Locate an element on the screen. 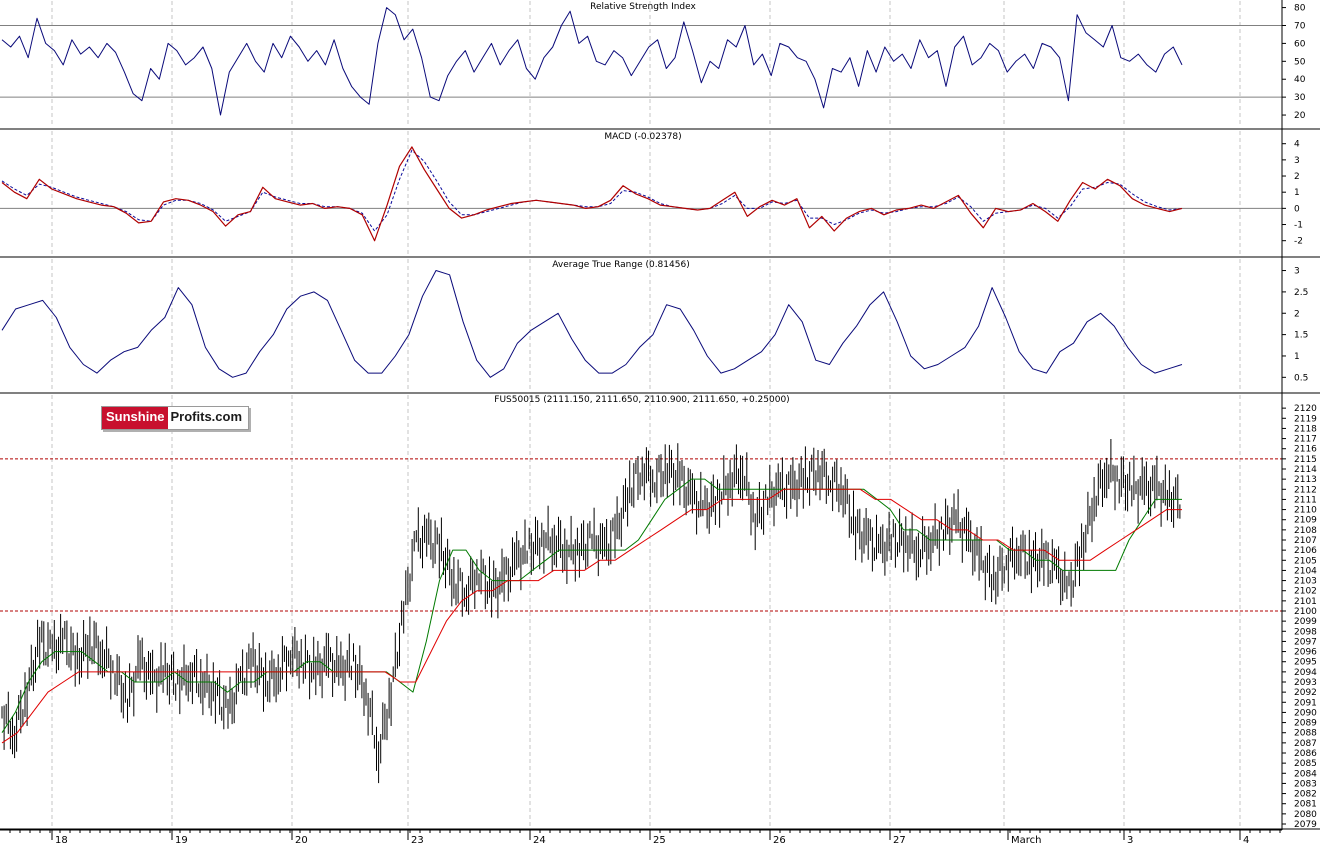 The width and height of the screenshot is (1320, 844). y-axis-tick-label: 0.5 is located at coordinates (1301, 378).